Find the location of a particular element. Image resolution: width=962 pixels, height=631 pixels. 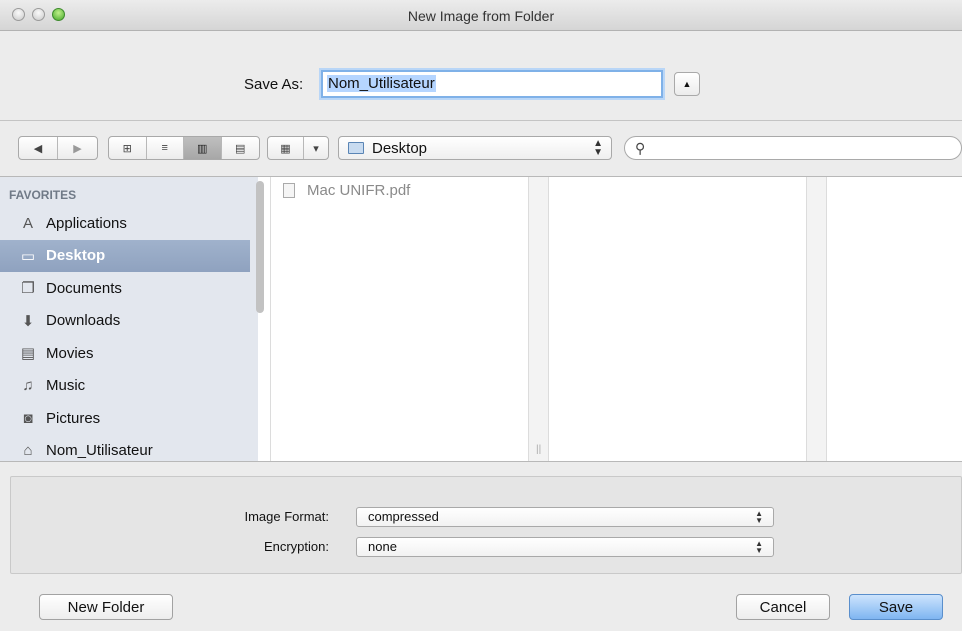

folder-icon is located at coordinates (356, 148).